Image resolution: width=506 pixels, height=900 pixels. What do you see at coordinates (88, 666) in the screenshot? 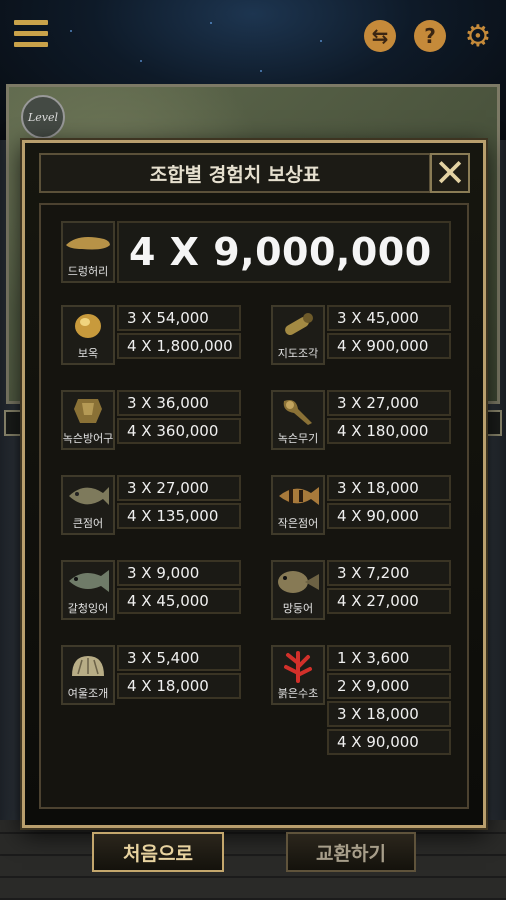
I see `clam-icon` at bounding box center [88, 666].